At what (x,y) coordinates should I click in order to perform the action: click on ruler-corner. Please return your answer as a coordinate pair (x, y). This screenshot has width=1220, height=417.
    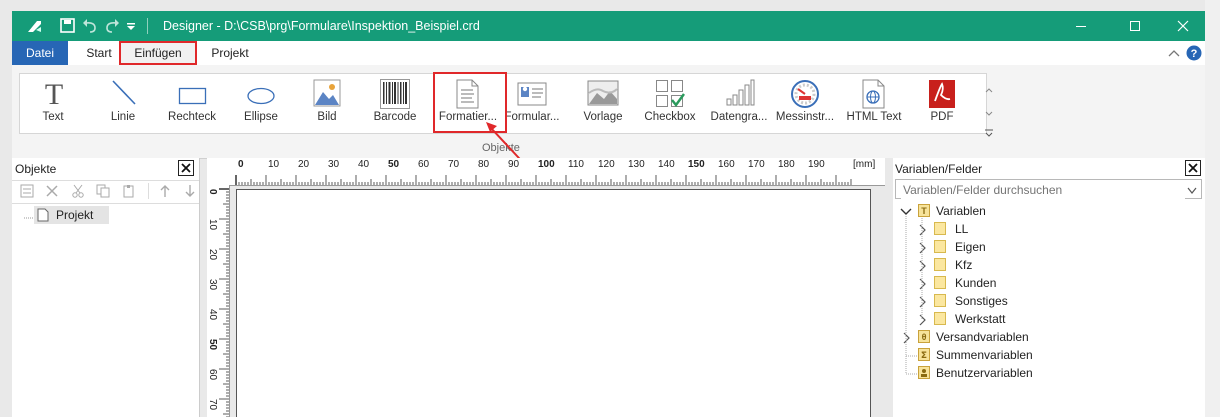
    Looking at the image, I should click on (218, 172).